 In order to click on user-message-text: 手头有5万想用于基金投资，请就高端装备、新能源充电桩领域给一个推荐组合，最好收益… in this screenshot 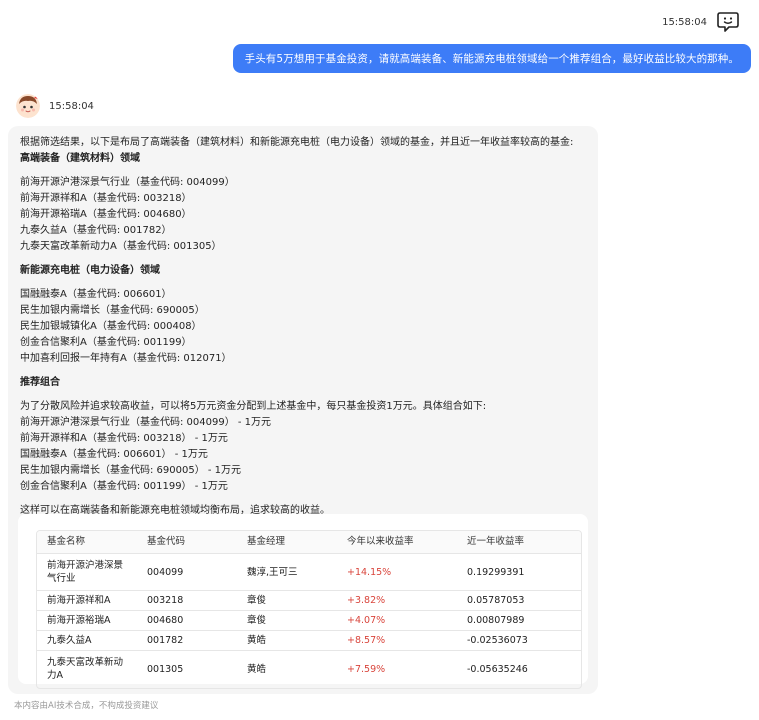, I will do `click(491, 59)`.